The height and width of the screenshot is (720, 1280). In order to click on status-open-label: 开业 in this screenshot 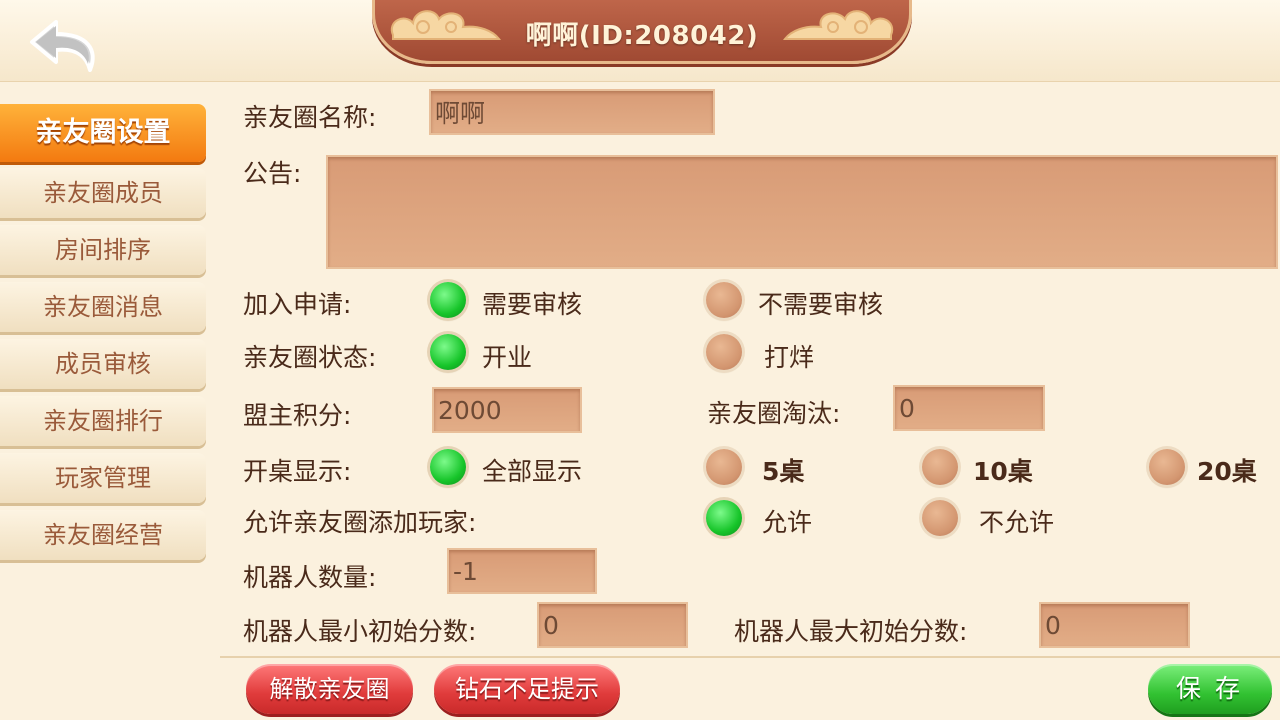, I will do `click(507, 356)`.